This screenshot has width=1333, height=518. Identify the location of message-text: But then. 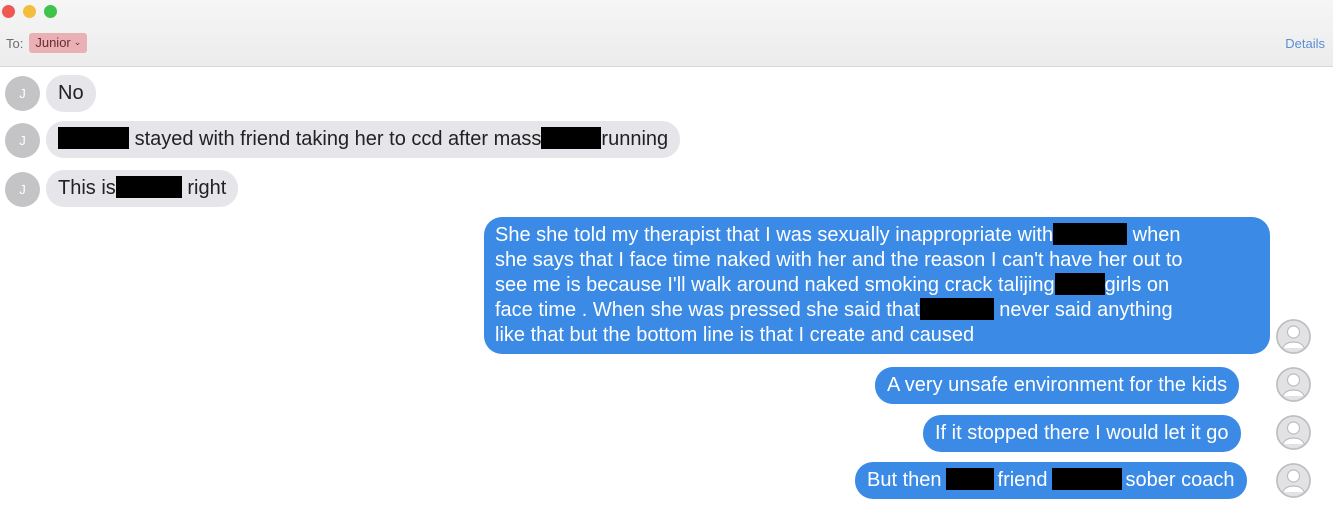
(904, 480).